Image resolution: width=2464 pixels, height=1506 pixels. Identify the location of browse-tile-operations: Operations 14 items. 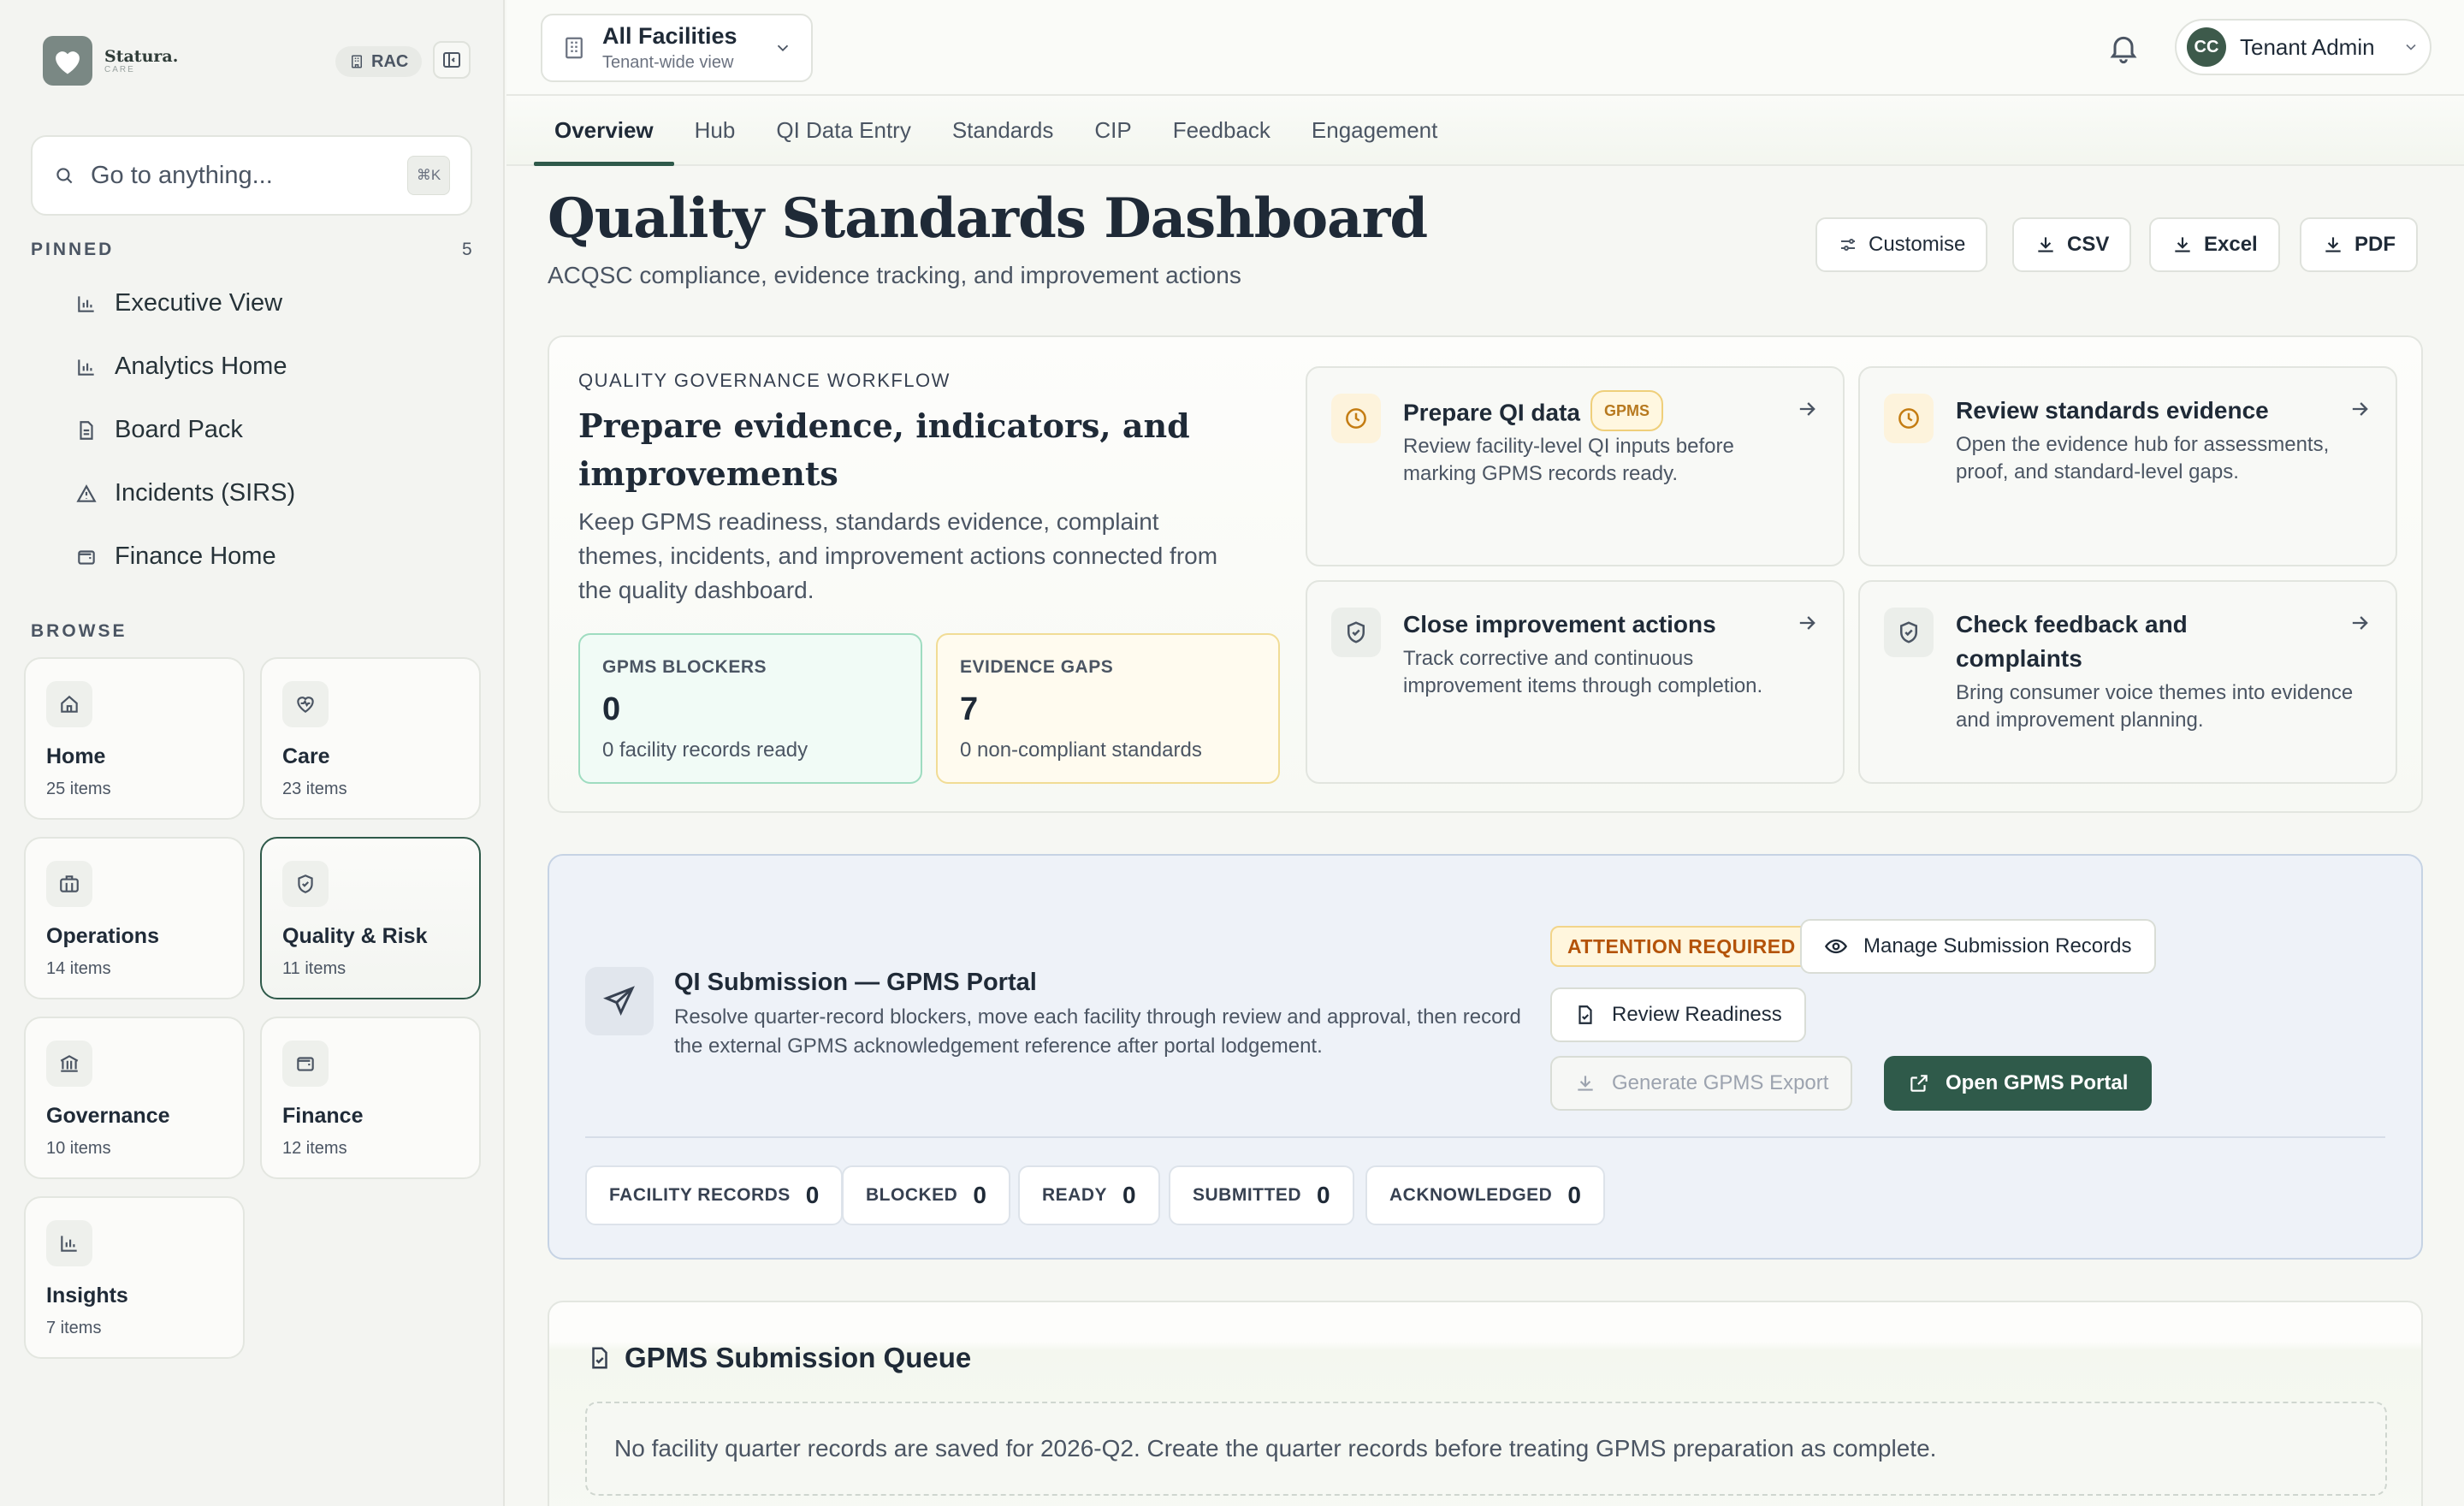
(134, 918).